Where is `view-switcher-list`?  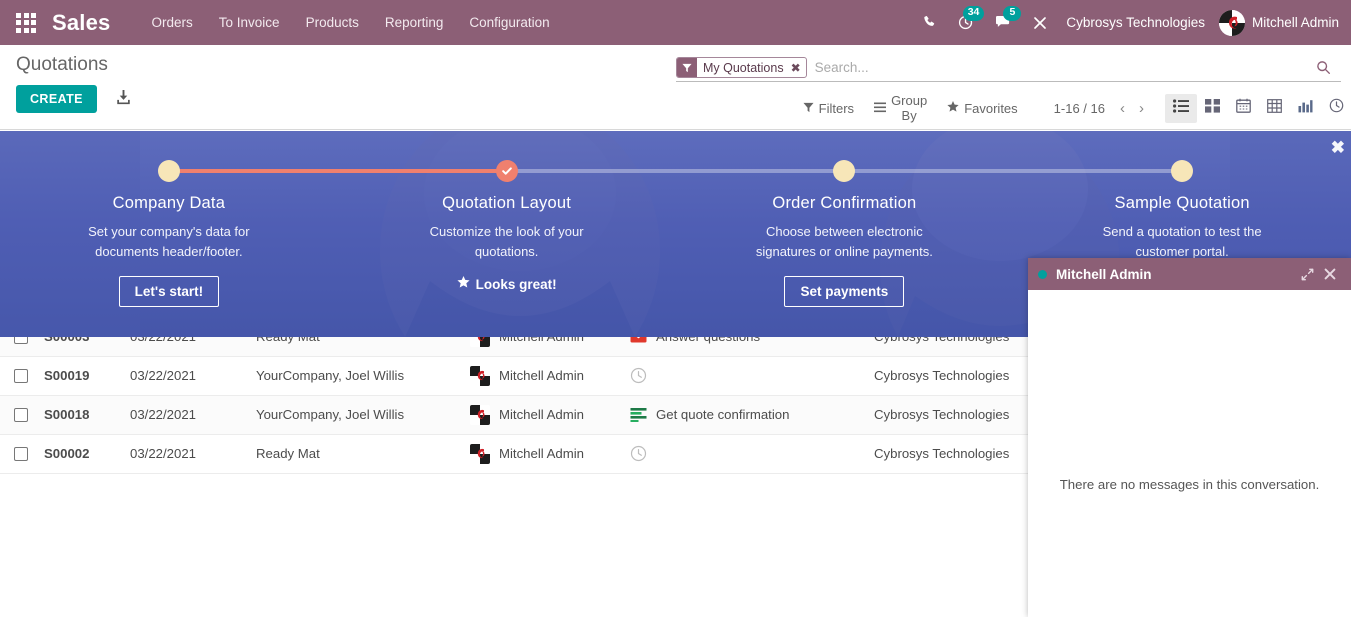 view-switcher-list is located at coordinates (1181, 108).